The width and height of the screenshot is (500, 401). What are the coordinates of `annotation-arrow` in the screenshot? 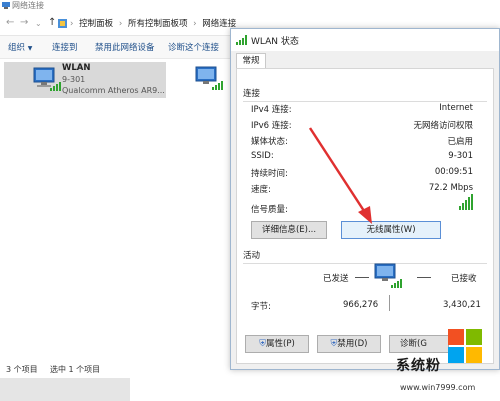 It's located at (340, 175).